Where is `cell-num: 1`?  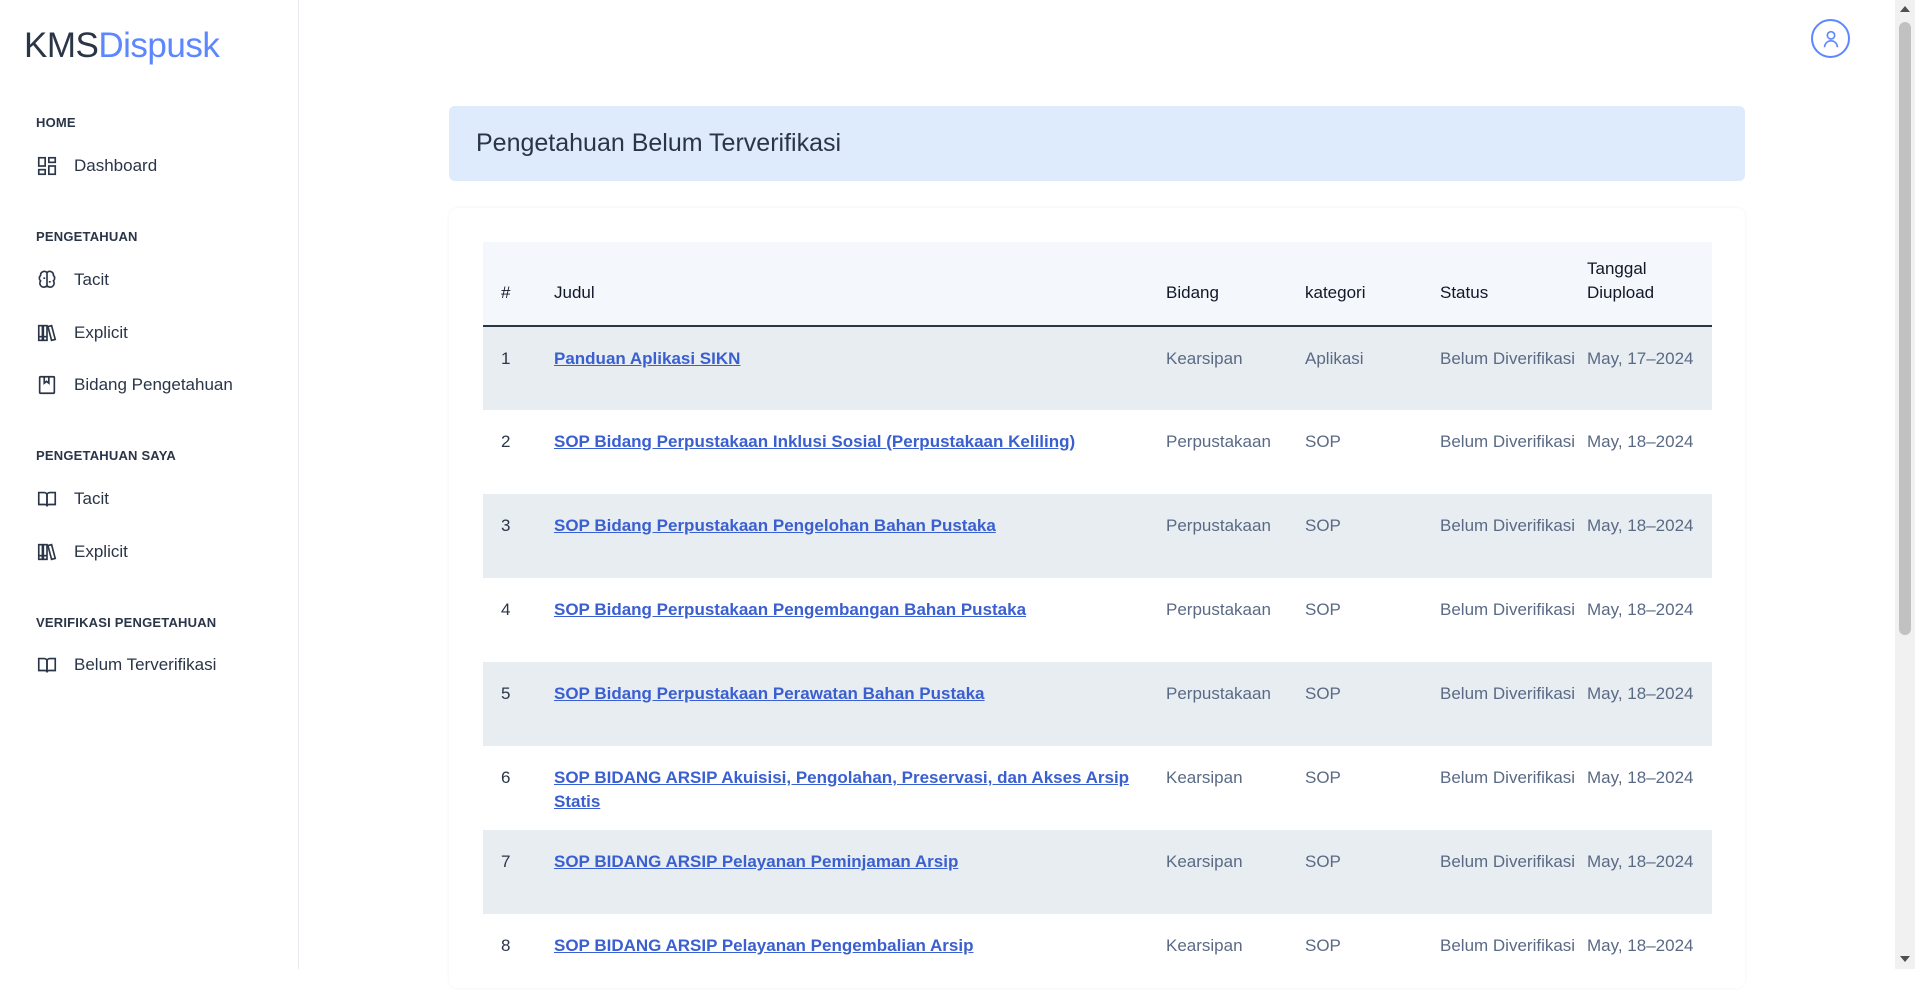 cell-num: 1 is located at coordinates (506, 358).